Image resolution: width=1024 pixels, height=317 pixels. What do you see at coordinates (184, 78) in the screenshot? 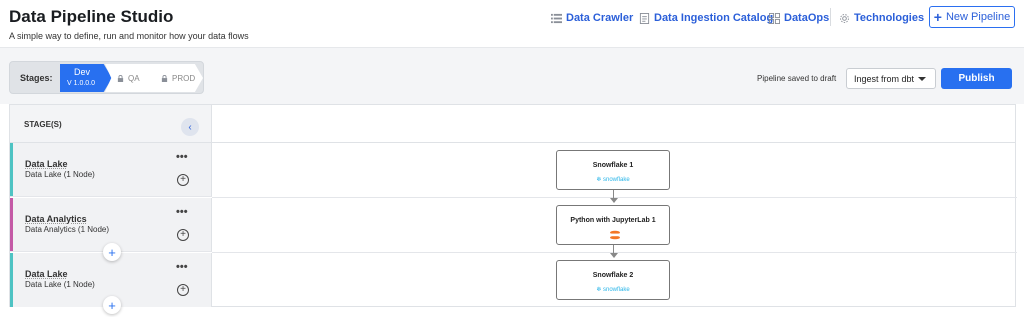
I see `stage-name: PROD` at bounding box center [184, 78].